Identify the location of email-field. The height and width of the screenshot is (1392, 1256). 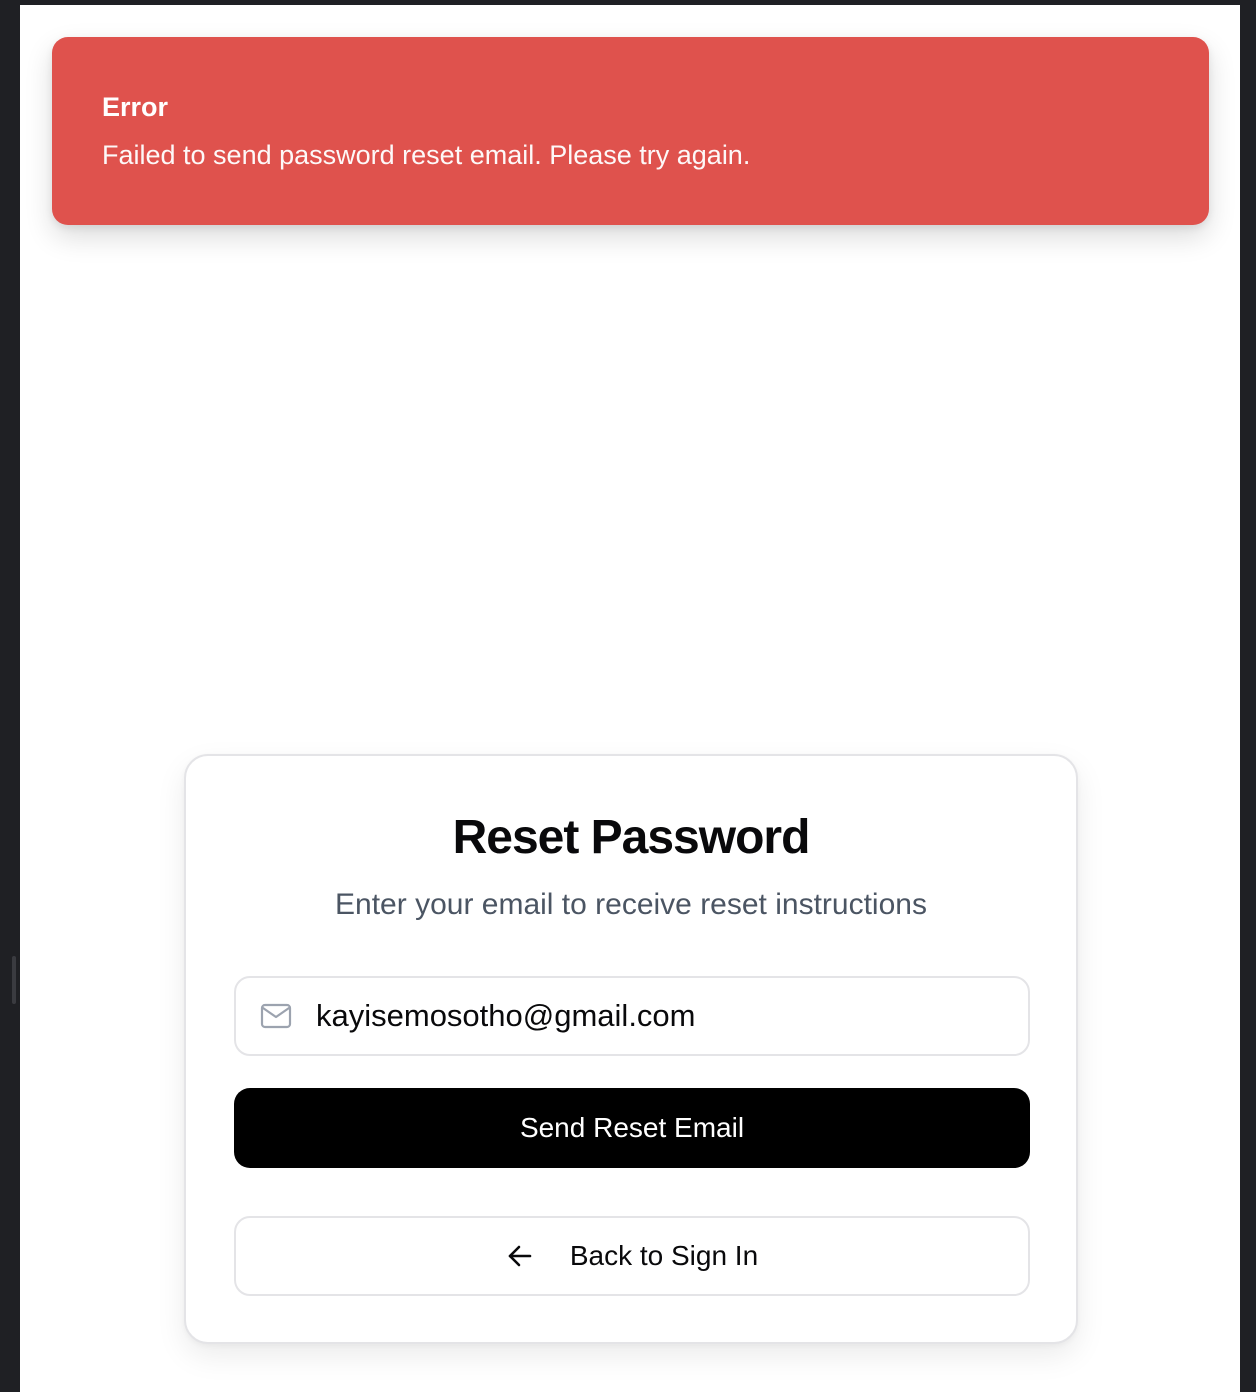
(632, 1016).